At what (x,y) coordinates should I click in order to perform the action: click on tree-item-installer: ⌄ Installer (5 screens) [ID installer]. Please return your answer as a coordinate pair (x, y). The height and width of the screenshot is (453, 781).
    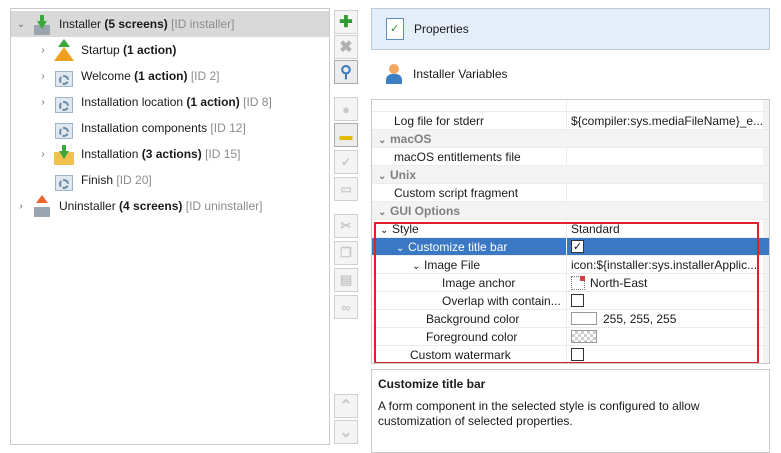
    Looking at the image, I should click on (170, 24).